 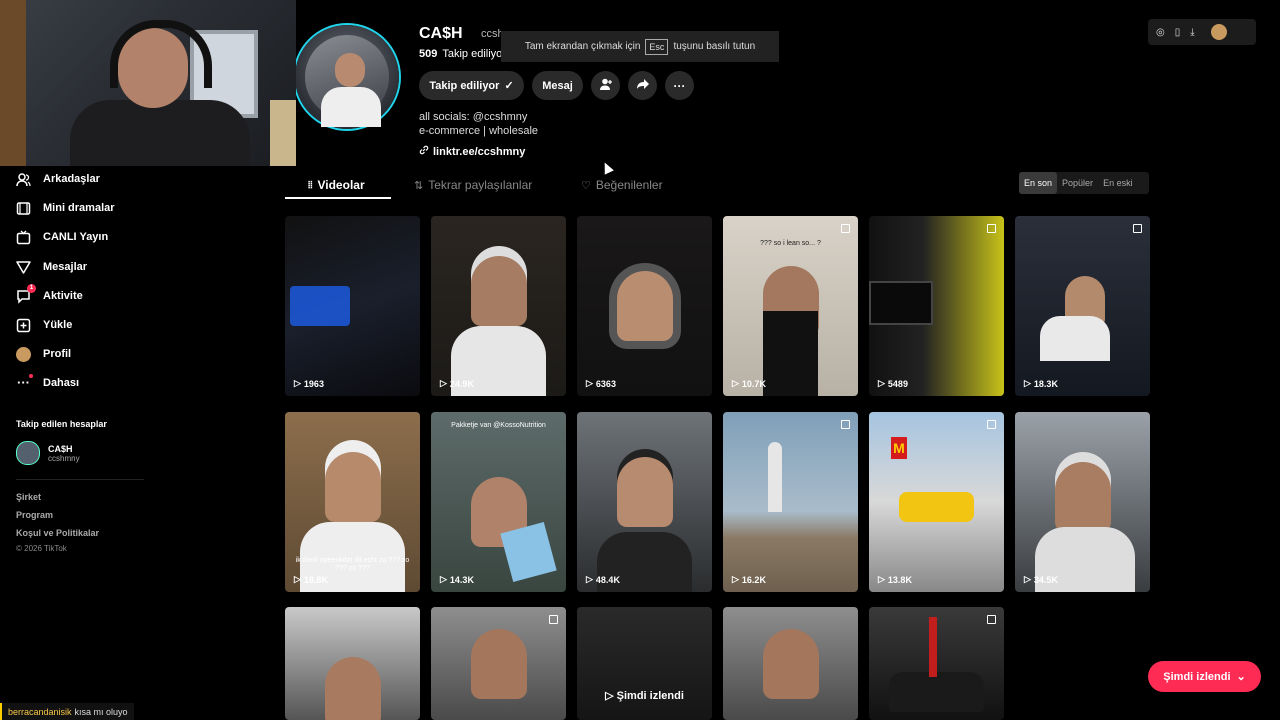 I want to click on avatar, so click(x=28, y=453).